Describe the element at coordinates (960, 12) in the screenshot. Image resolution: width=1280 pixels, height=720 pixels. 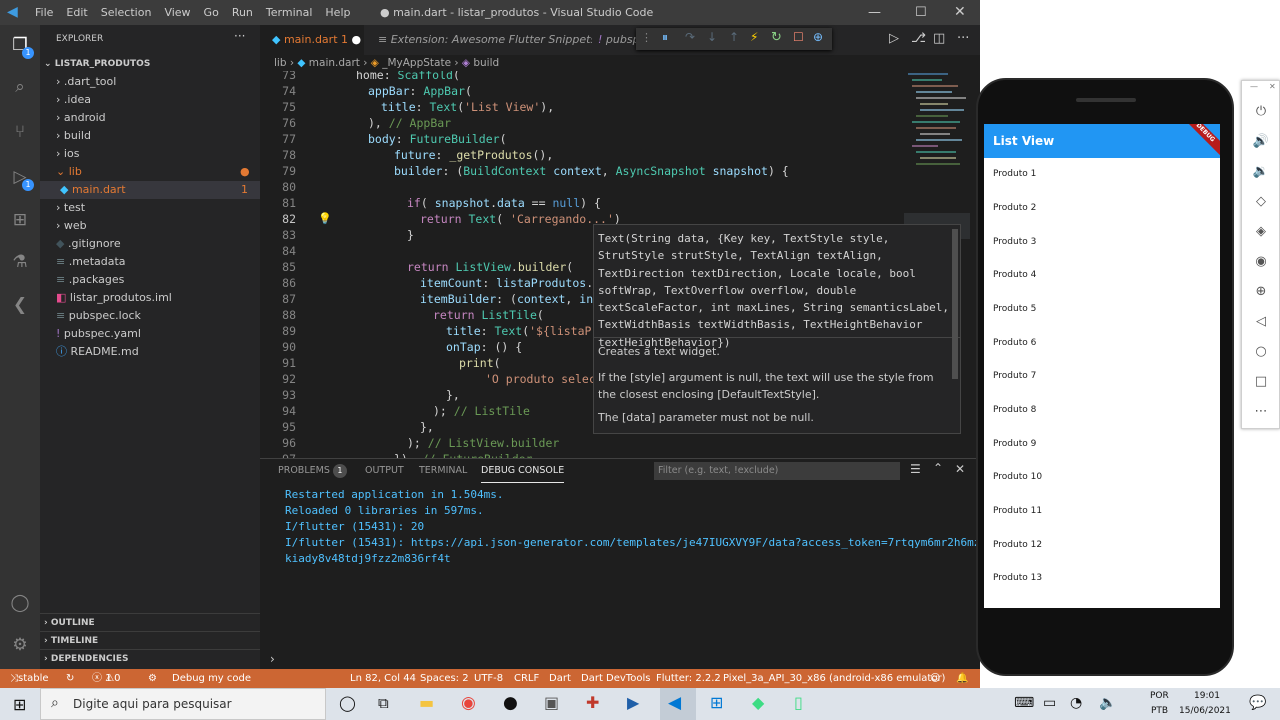
I see `close-window-icon: ✕` at that location.